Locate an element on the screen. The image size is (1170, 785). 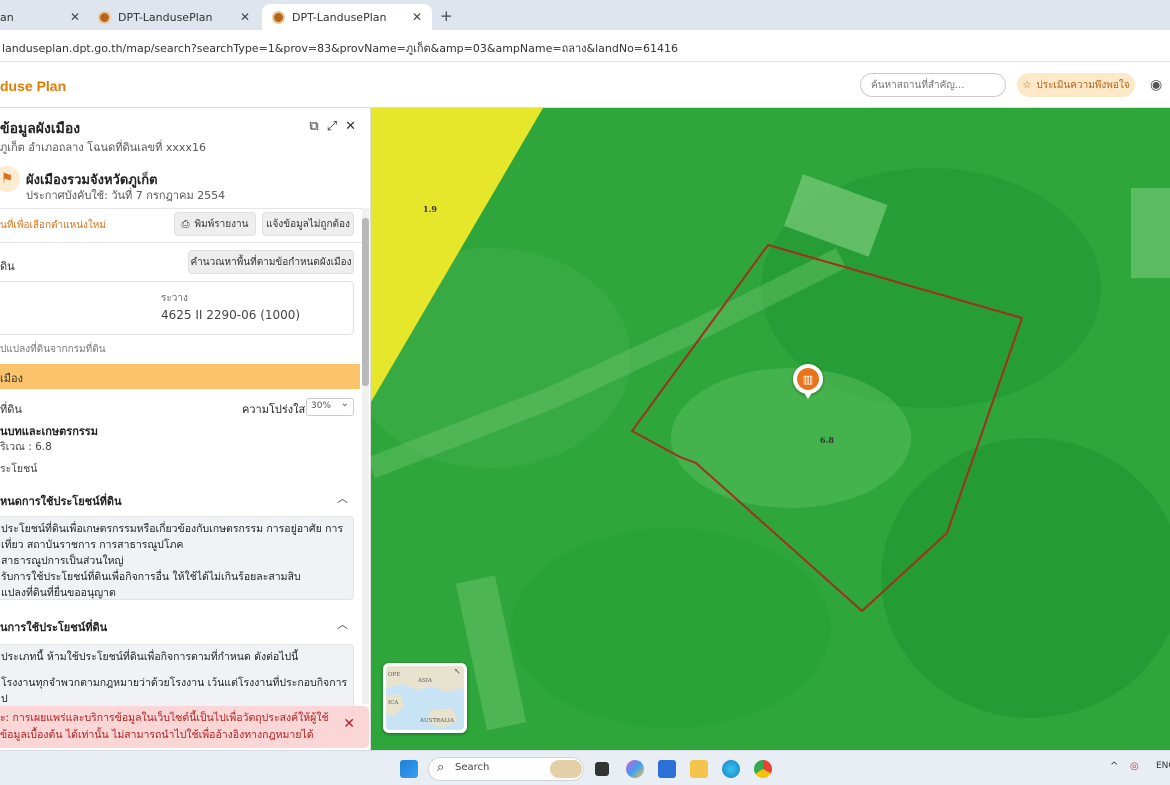
print-report-button: ⎙ พิมพ์รายงาน is located at coordinates (215, 224).